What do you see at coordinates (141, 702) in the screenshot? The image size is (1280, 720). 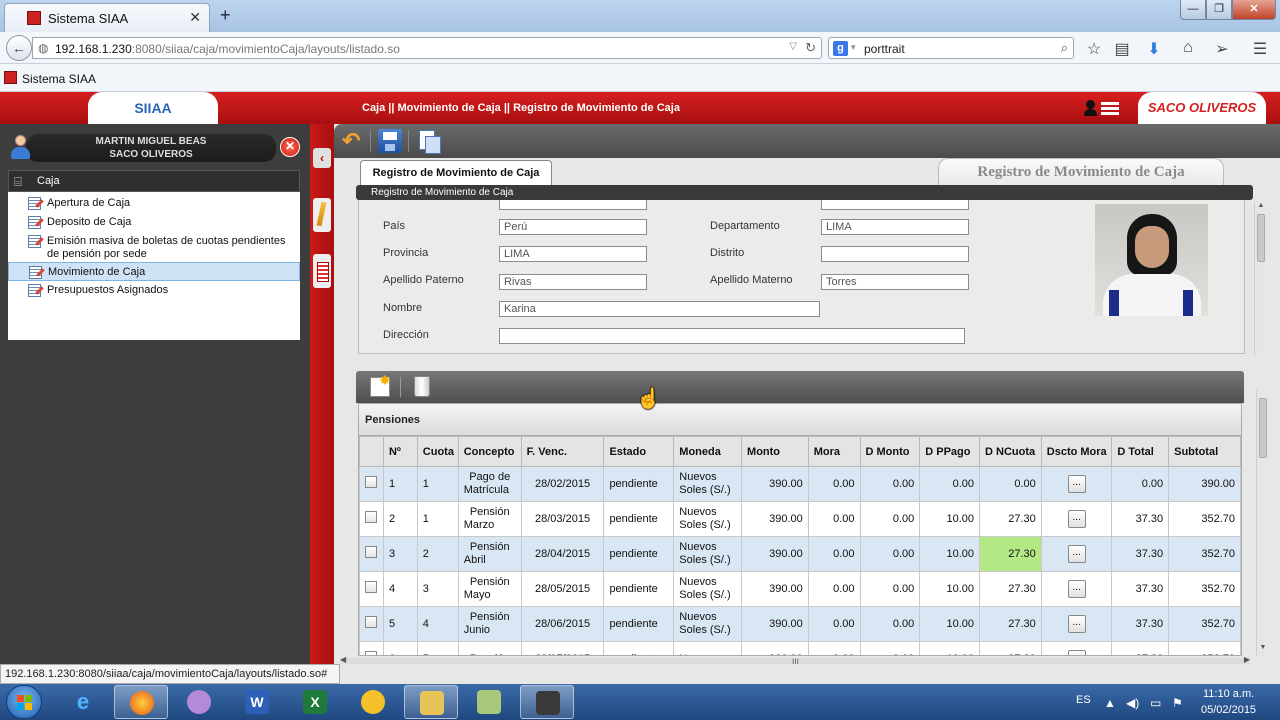 I see `taskbar-firefox` at bounding box center [141, 702].